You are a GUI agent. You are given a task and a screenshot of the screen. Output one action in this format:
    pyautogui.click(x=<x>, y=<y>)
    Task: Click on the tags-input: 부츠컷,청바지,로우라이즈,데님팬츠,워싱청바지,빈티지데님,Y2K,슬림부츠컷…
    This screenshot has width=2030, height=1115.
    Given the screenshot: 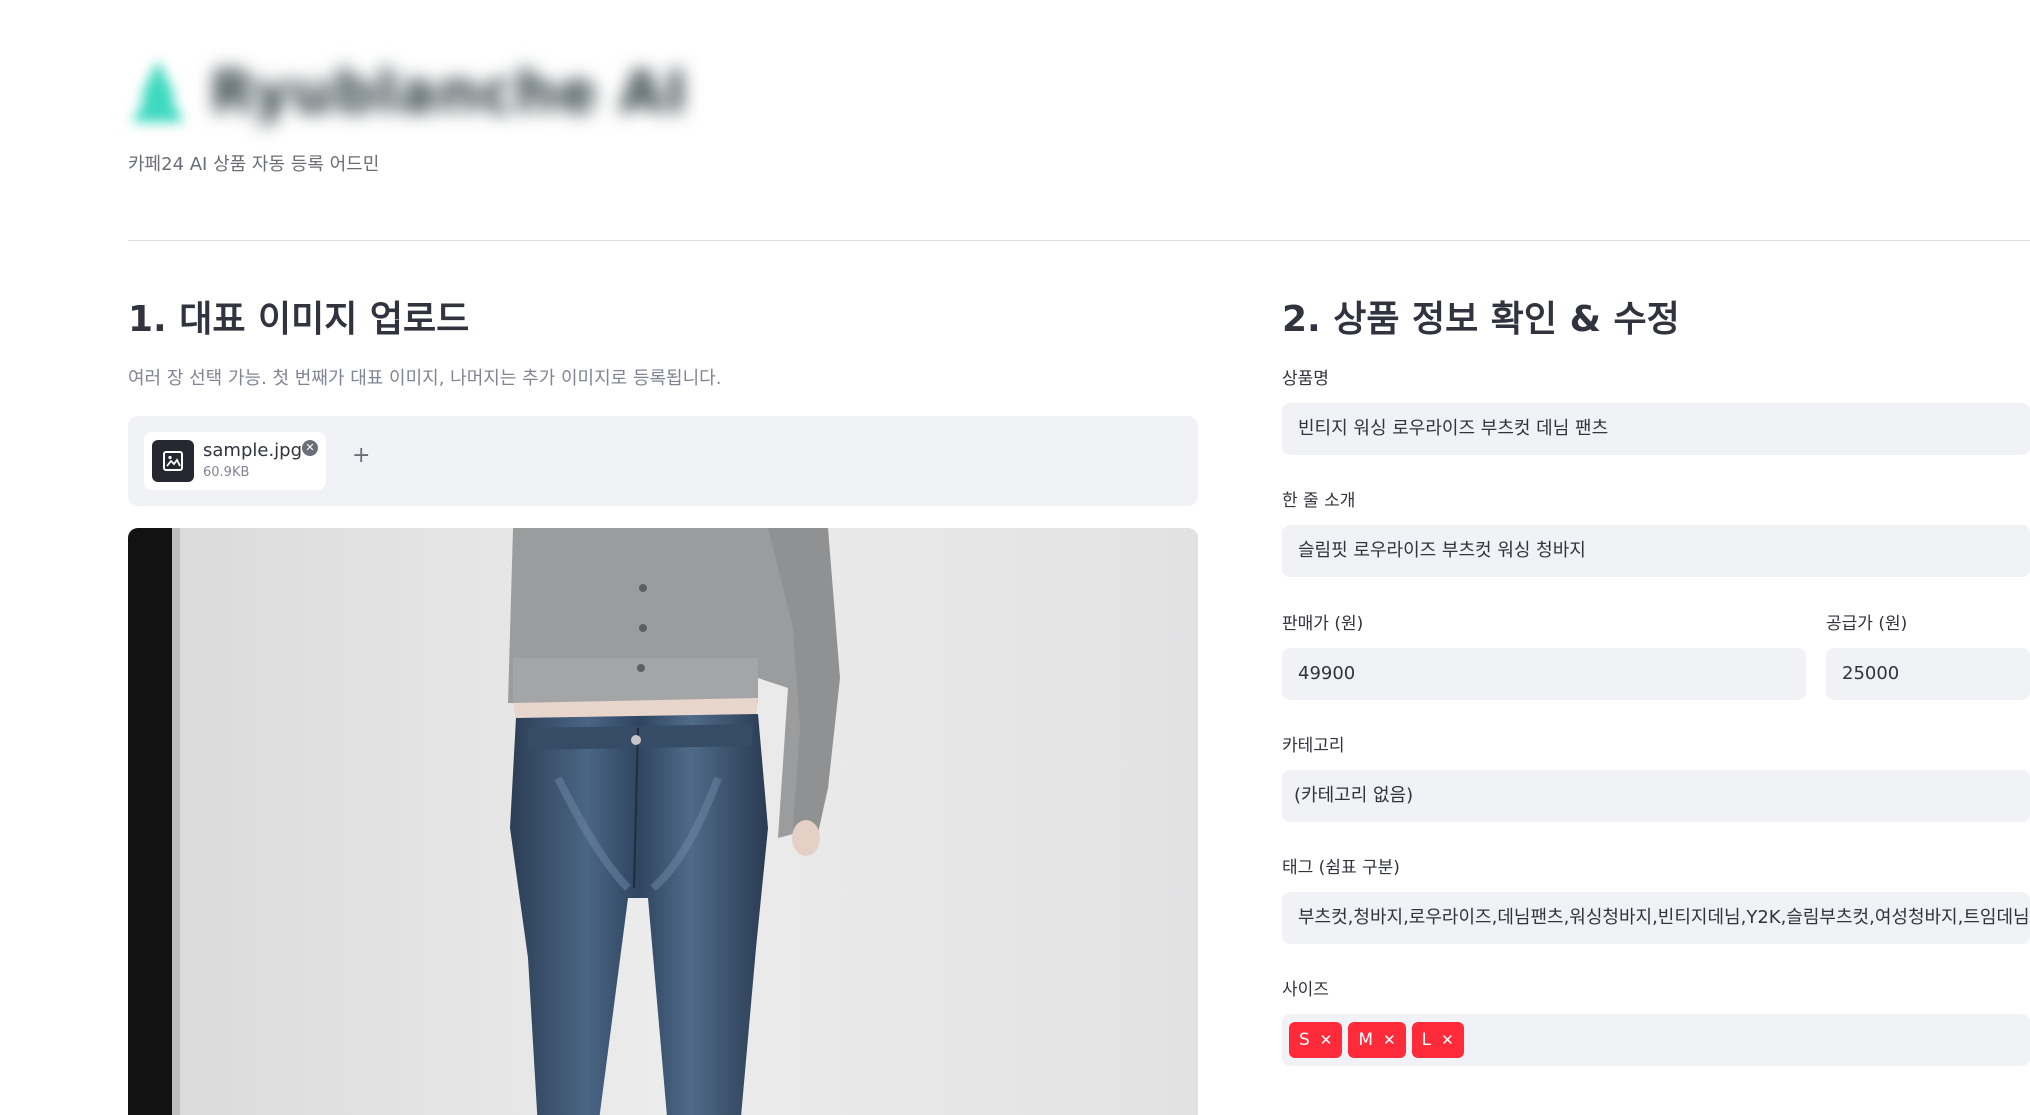 What is the action you would take?
    pyautogui.click(x=1656, y=918)
    